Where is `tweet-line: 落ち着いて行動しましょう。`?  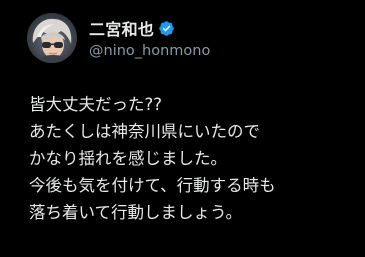 tweet-line: 落ち着いて行動しましょう。 is located at coordinates (136, 212).